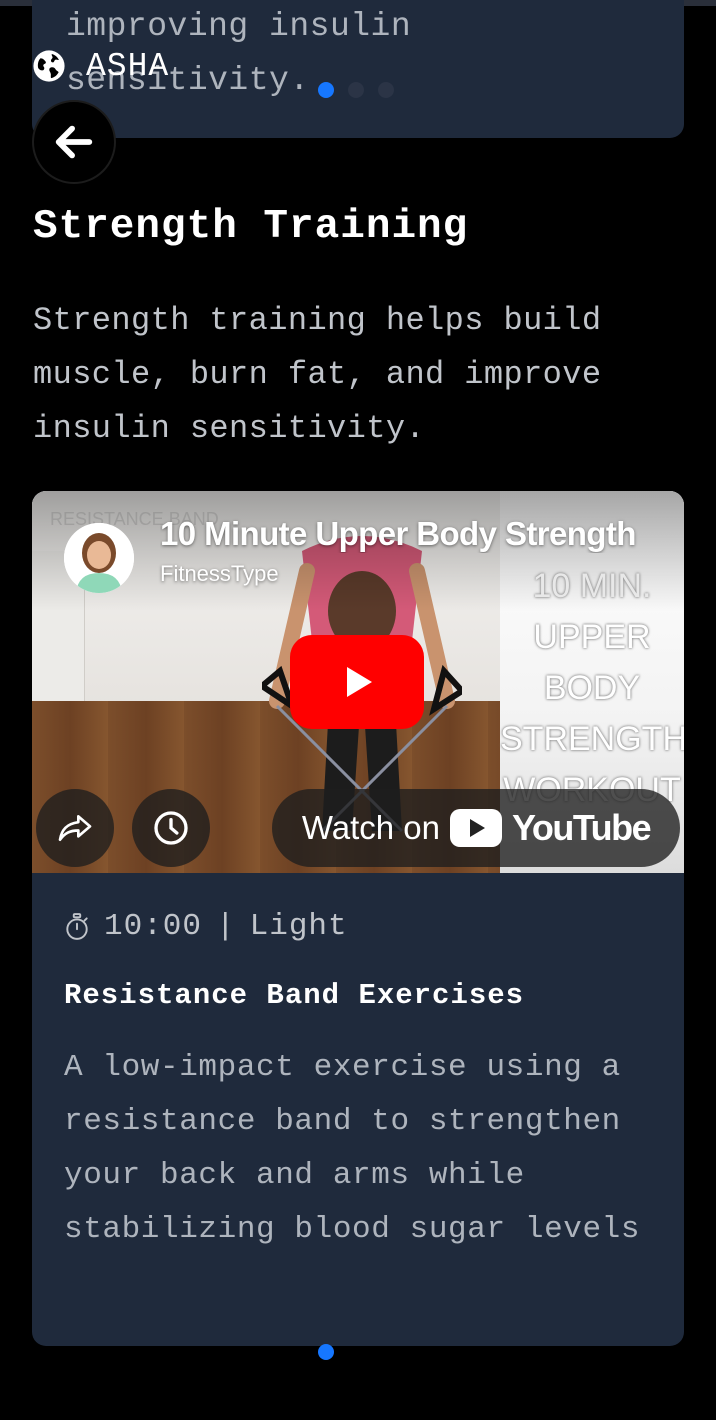 The width and height of the screenshot is (716, 1420). I want to click on overlay-line: UPPER, so click(592, 637).